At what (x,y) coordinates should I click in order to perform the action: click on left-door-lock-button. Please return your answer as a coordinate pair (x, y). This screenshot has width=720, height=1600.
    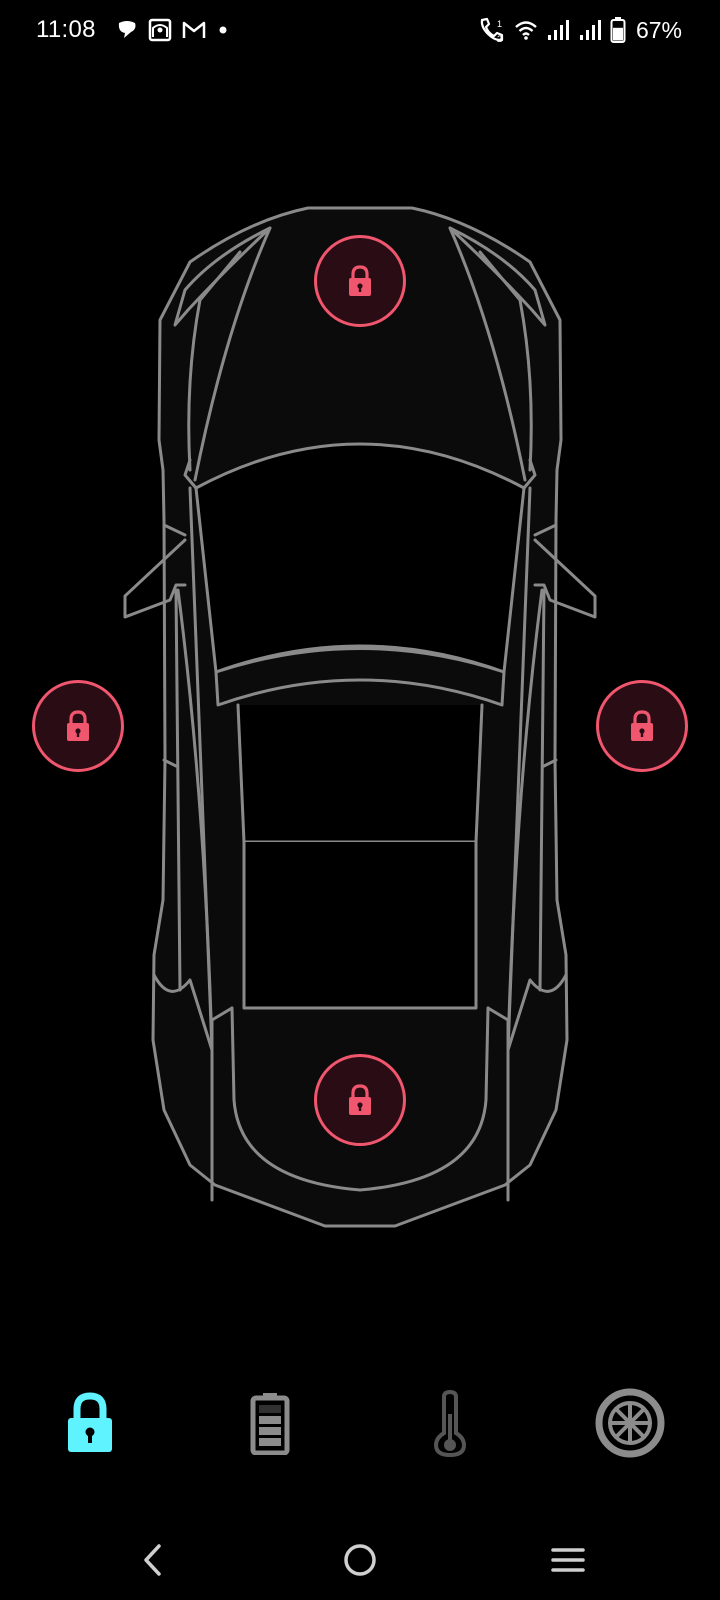
    Looking at the image, I should click on (78, 726).